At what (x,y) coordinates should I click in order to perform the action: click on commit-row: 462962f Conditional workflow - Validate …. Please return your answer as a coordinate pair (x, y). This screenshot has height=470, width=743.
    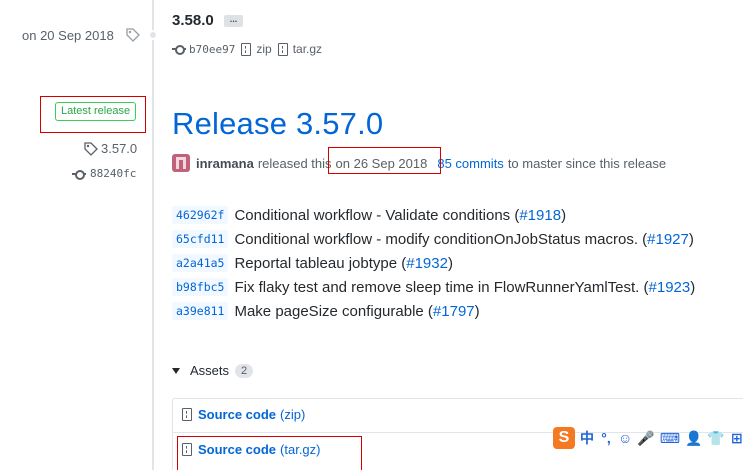
    Looking at the image, I should click on (433, 215).